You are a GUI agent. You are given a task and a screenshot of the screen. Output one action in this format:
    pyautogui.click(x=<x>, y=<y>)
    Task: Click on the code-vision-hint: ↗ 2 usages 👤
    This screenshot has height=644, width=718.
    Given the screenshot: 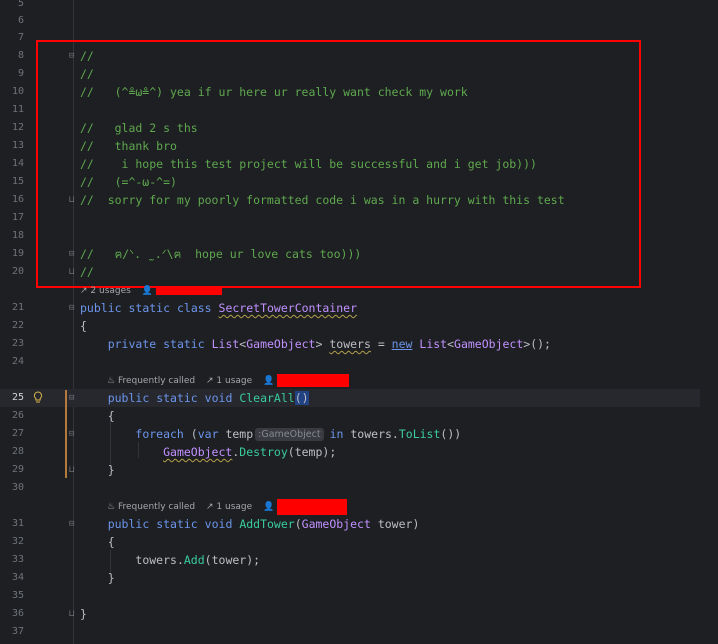 What is the action you would take?
    pyautogui.click(x=151, y=291)
    